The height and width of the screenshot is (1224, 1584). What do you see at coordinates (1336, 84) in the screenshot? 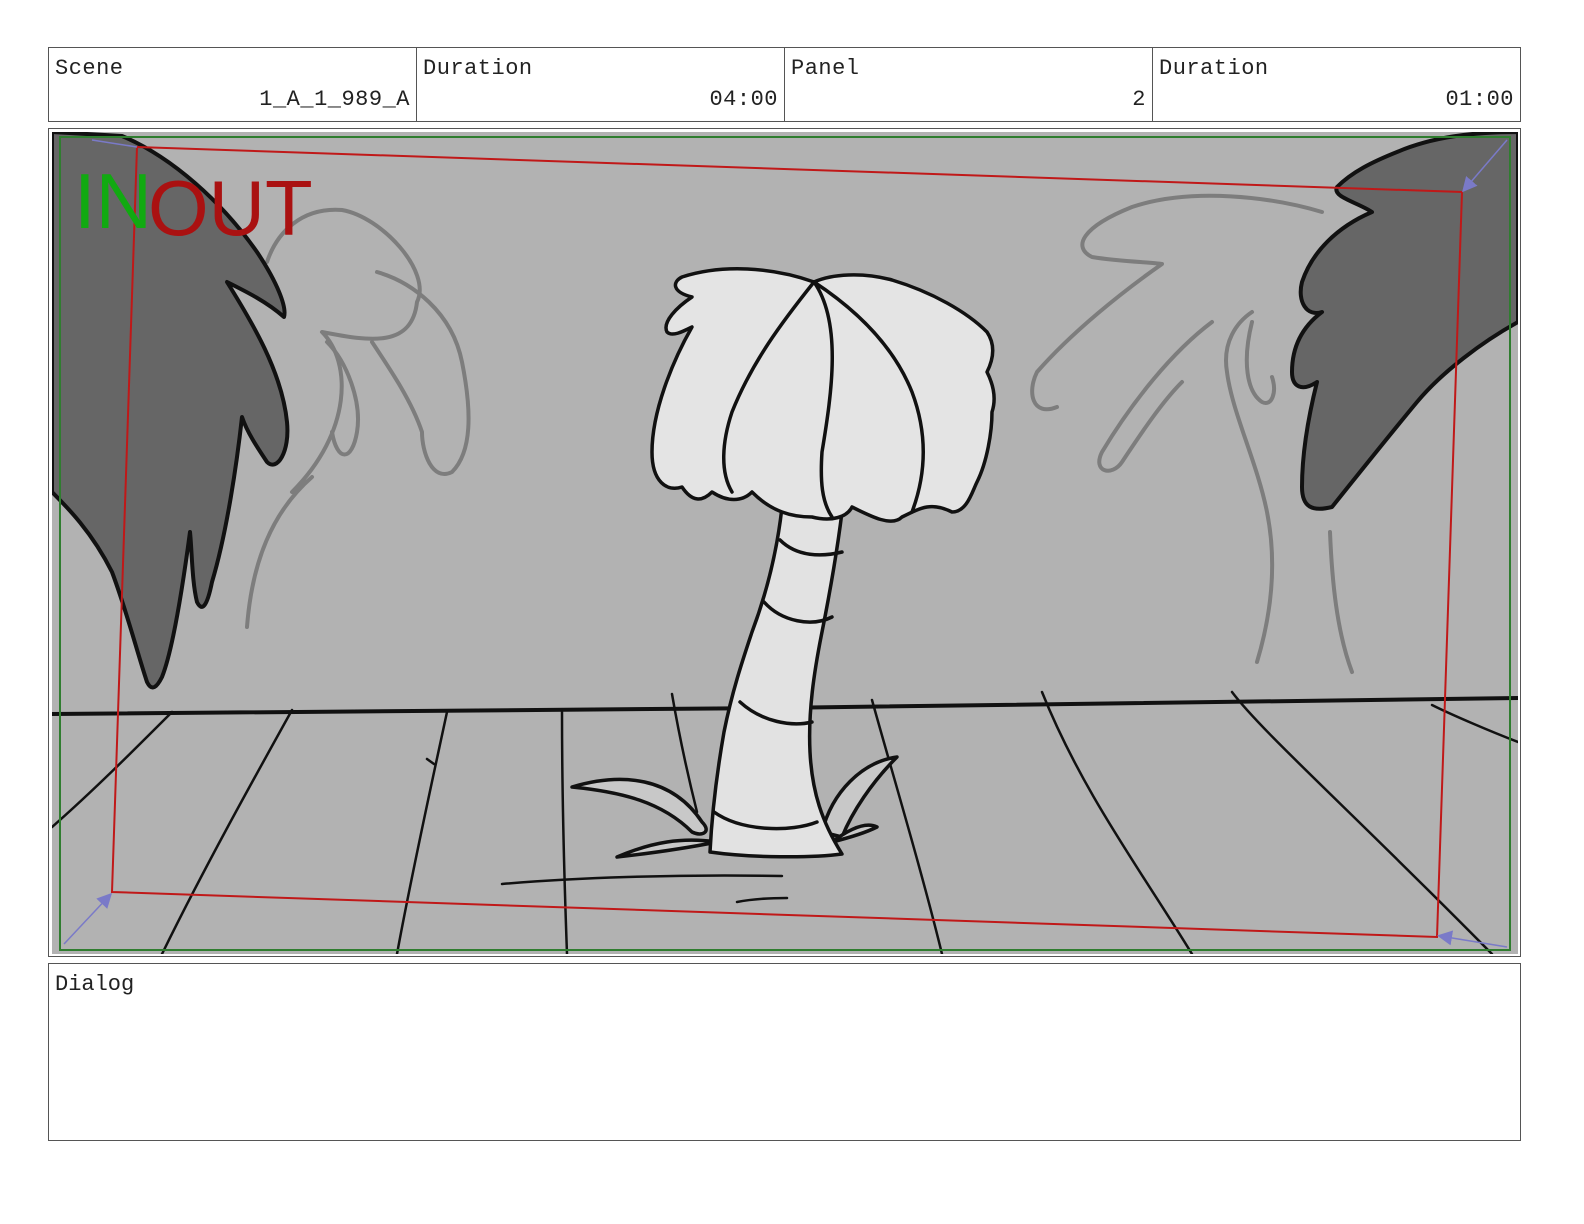
I see `panel-duration-cell: Duration 01:00` at bounding box center [1336, 84].